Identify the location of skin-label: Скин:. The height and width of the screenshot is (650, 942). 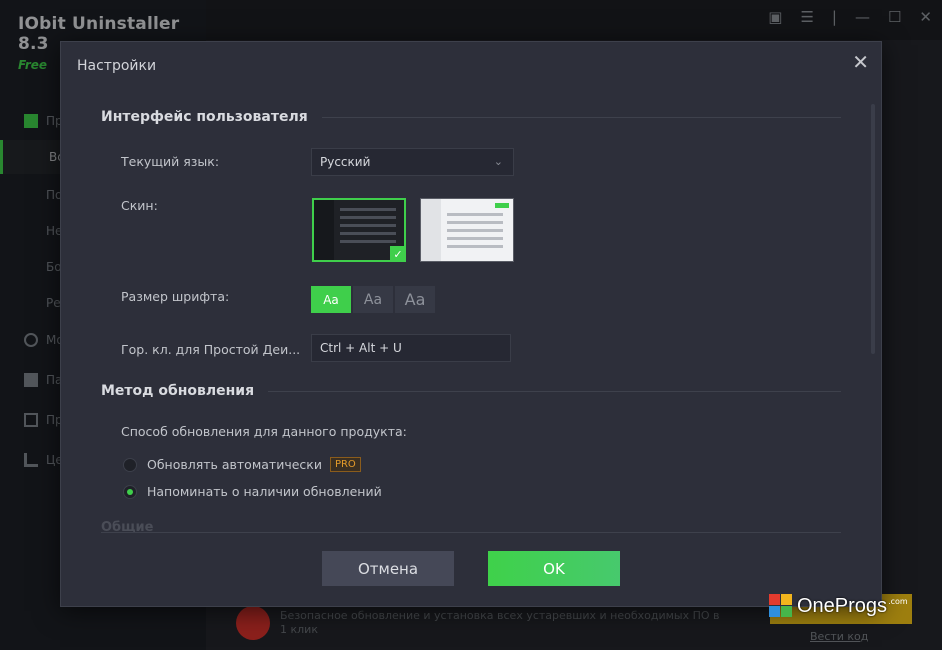
(139, 205).